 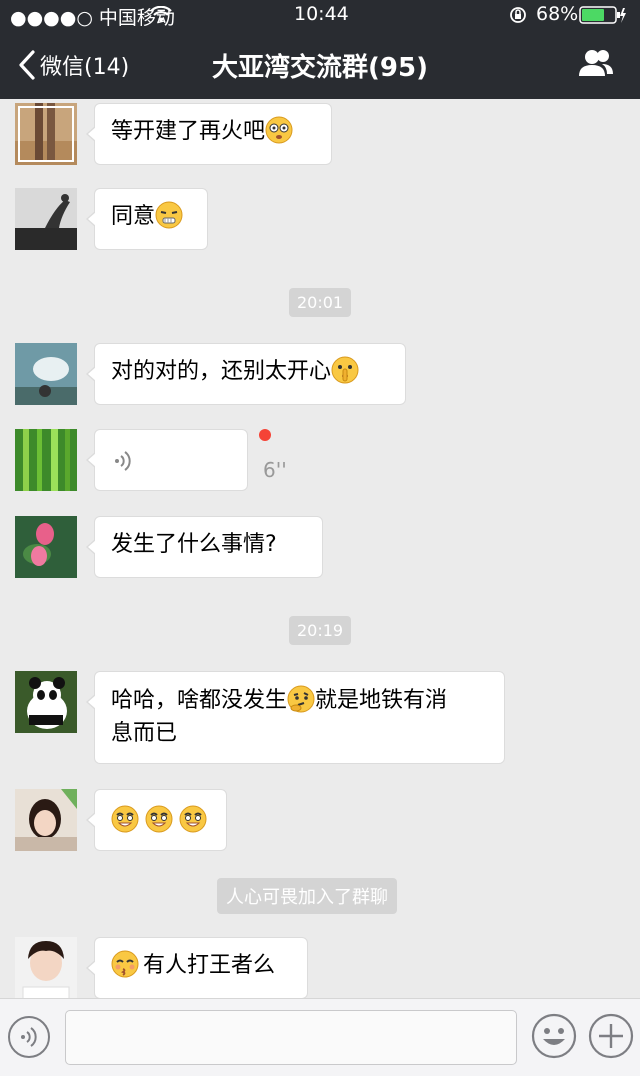 I want to click on clock: 10:44, so click(x=321, y=14).